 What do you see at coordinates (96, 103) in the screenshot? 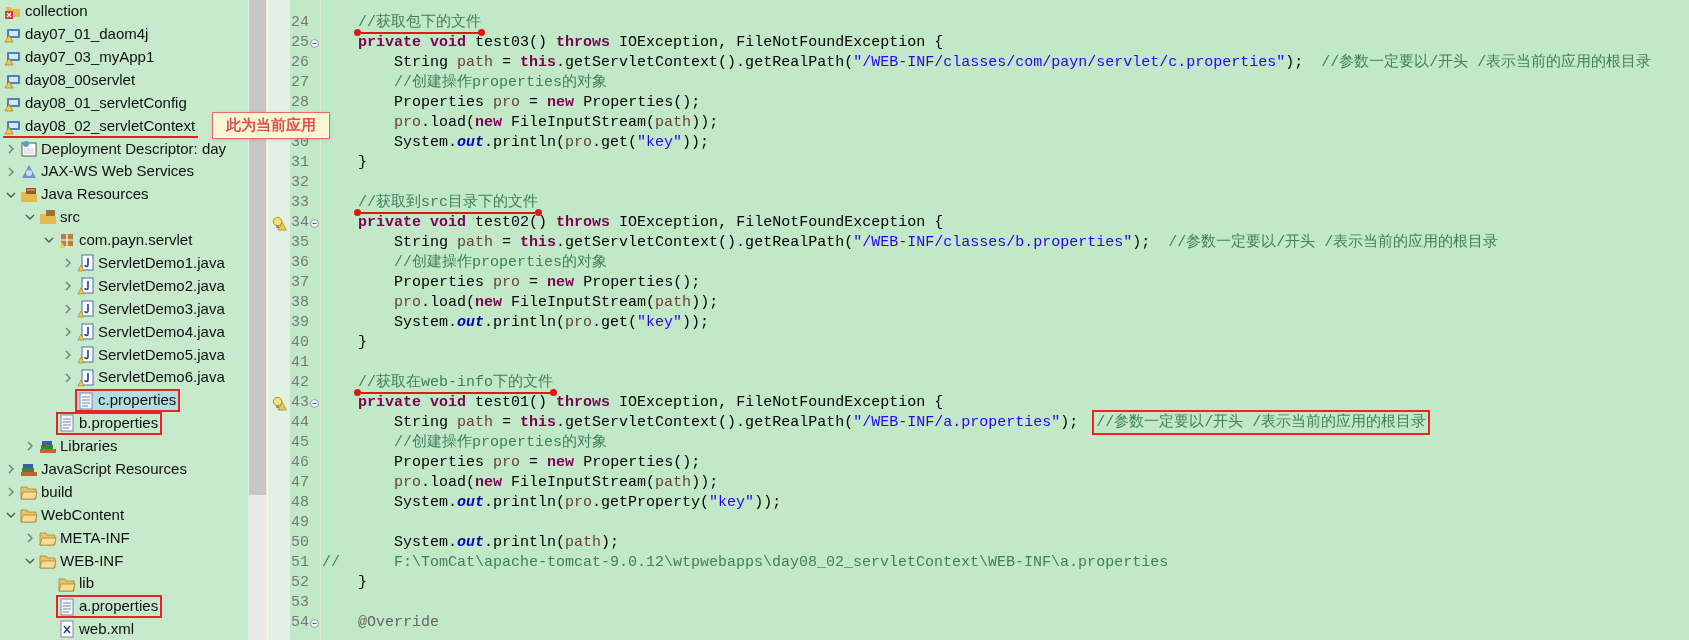
I see `tree-item: day08_01_servletConfig` at bounding box center [96, 103].